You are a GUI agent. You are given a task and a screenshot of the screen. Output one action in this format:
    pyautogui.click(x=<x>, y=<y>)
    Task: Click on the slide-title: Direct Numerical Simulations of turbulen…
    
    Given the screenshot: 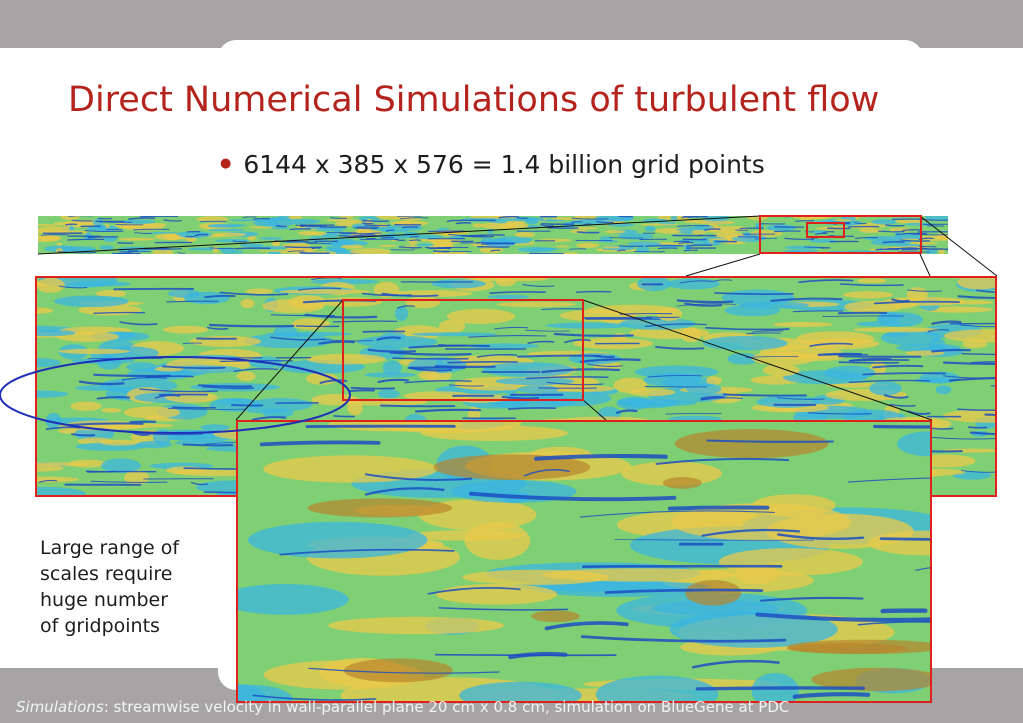 What is the action you would take?
    pyautogui.click(x=474, y=100)
    